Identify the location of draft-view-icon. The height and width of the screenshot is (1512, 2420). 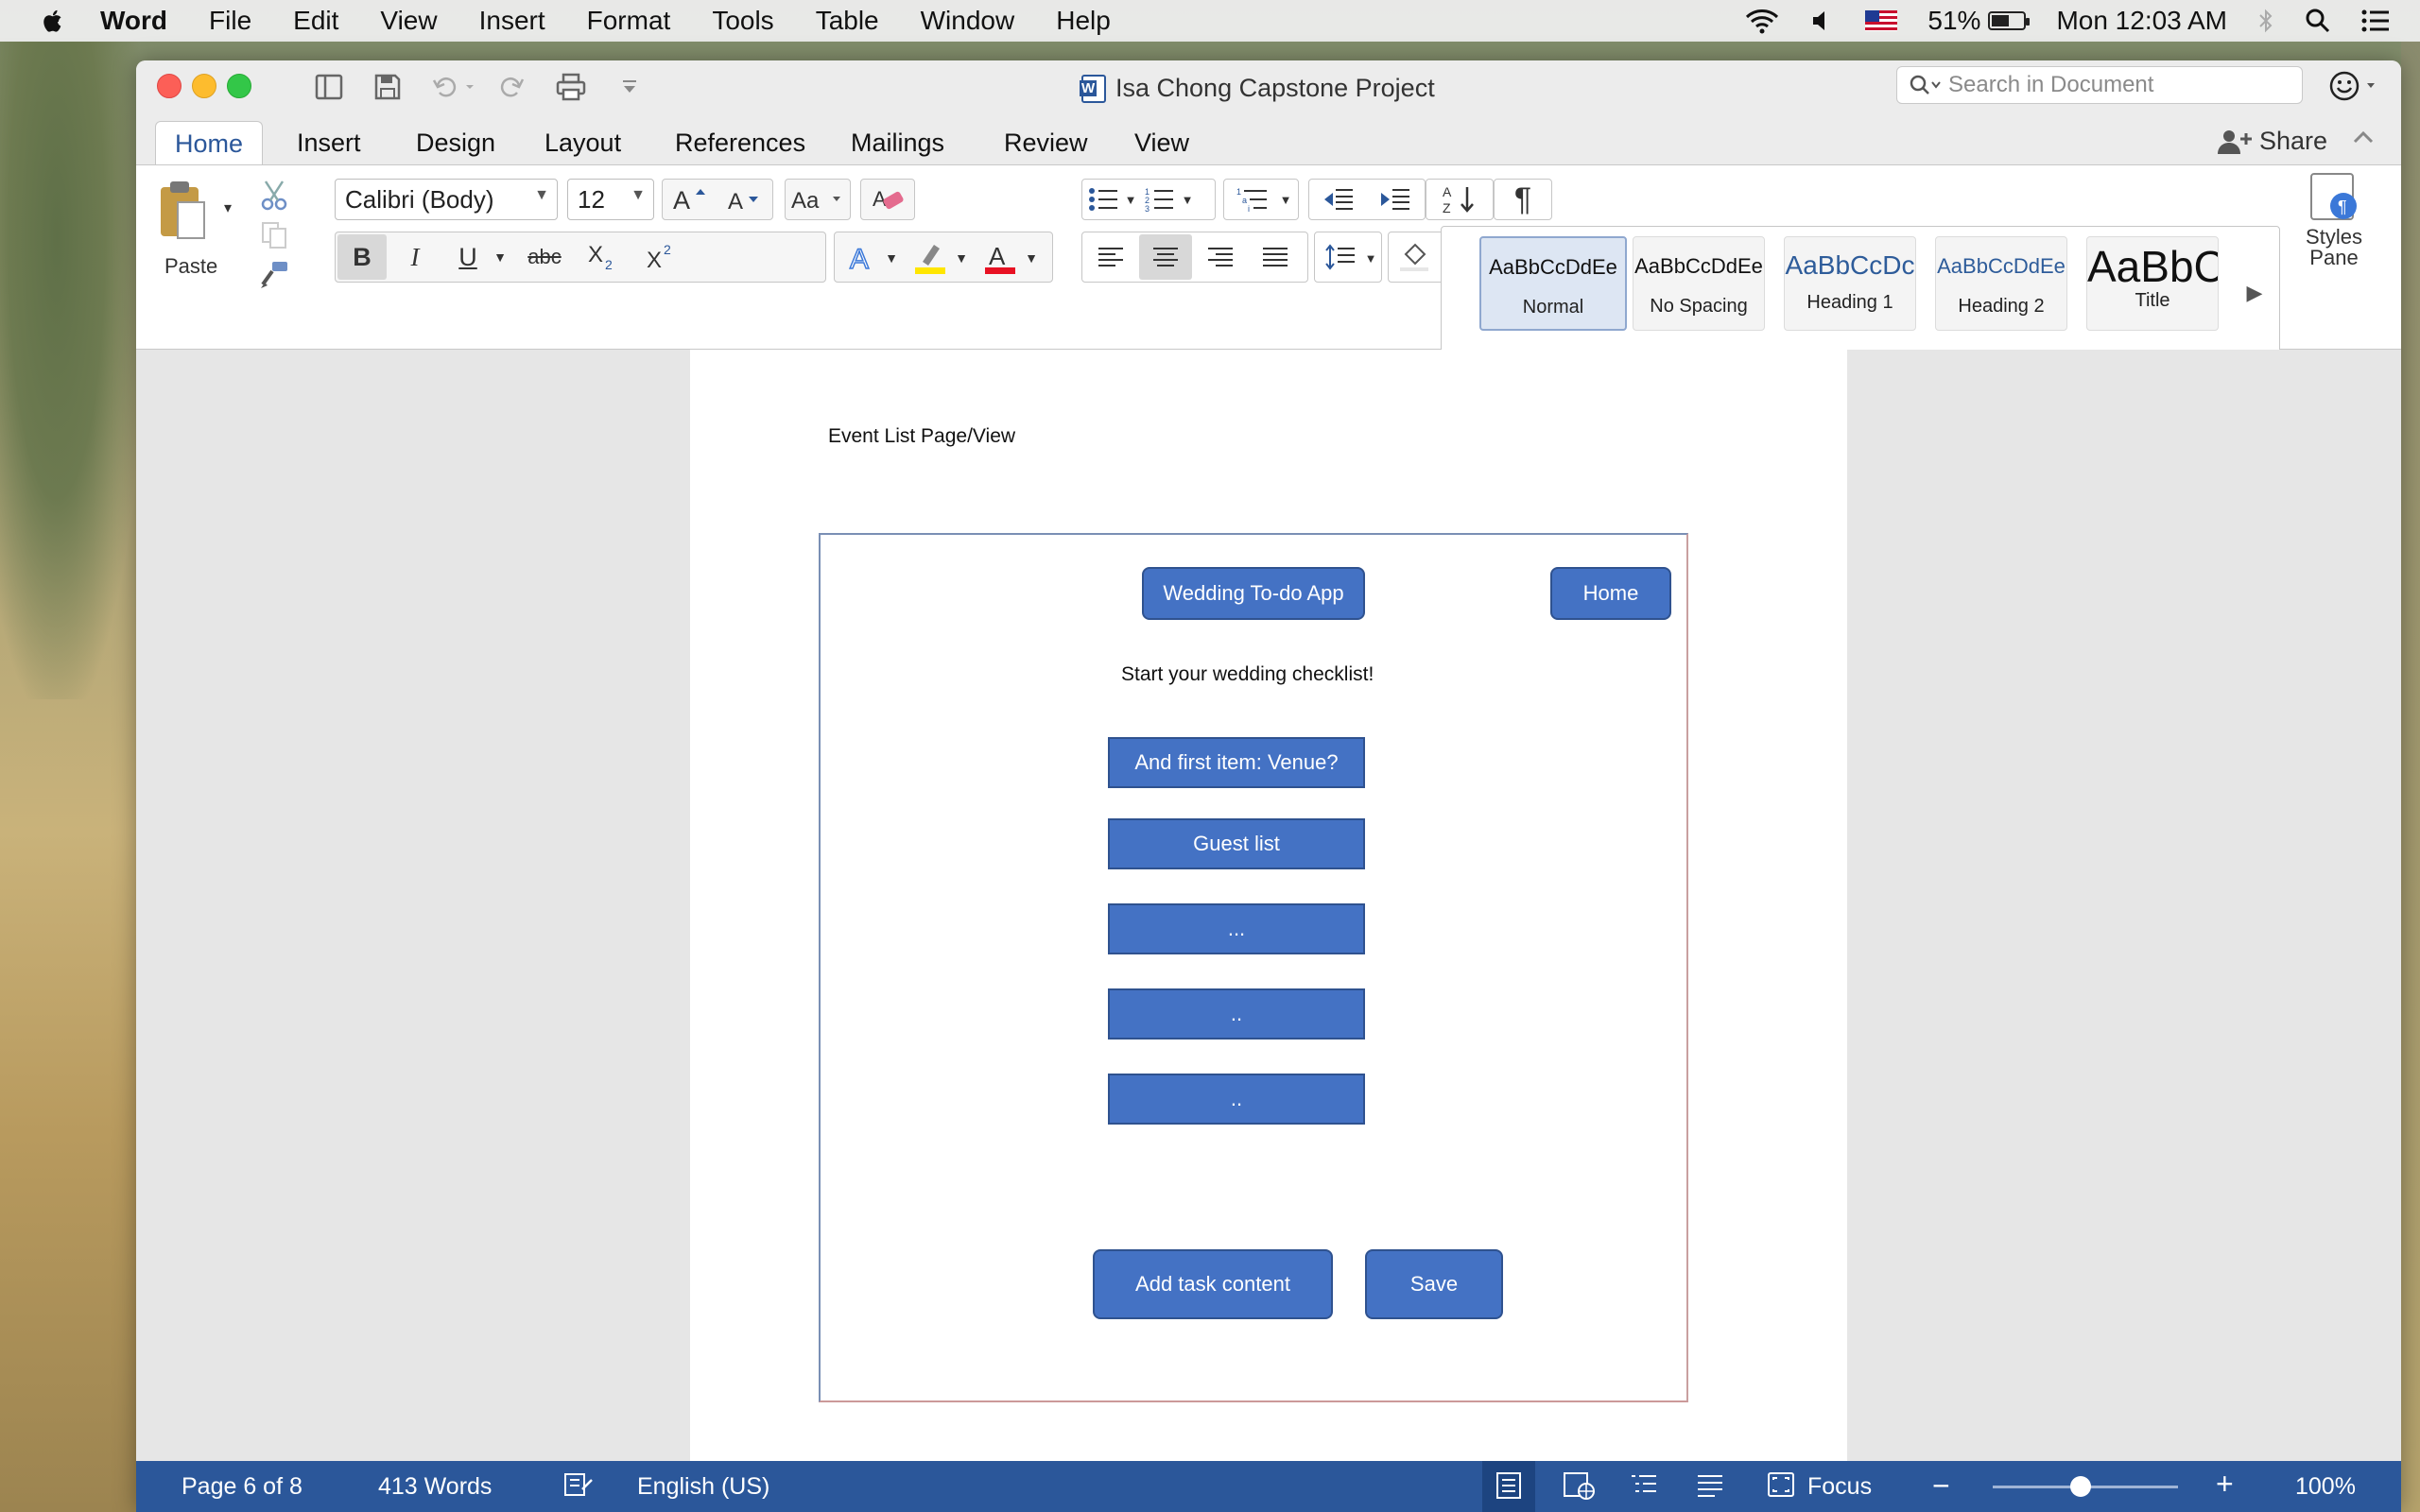
(1710, 1488).